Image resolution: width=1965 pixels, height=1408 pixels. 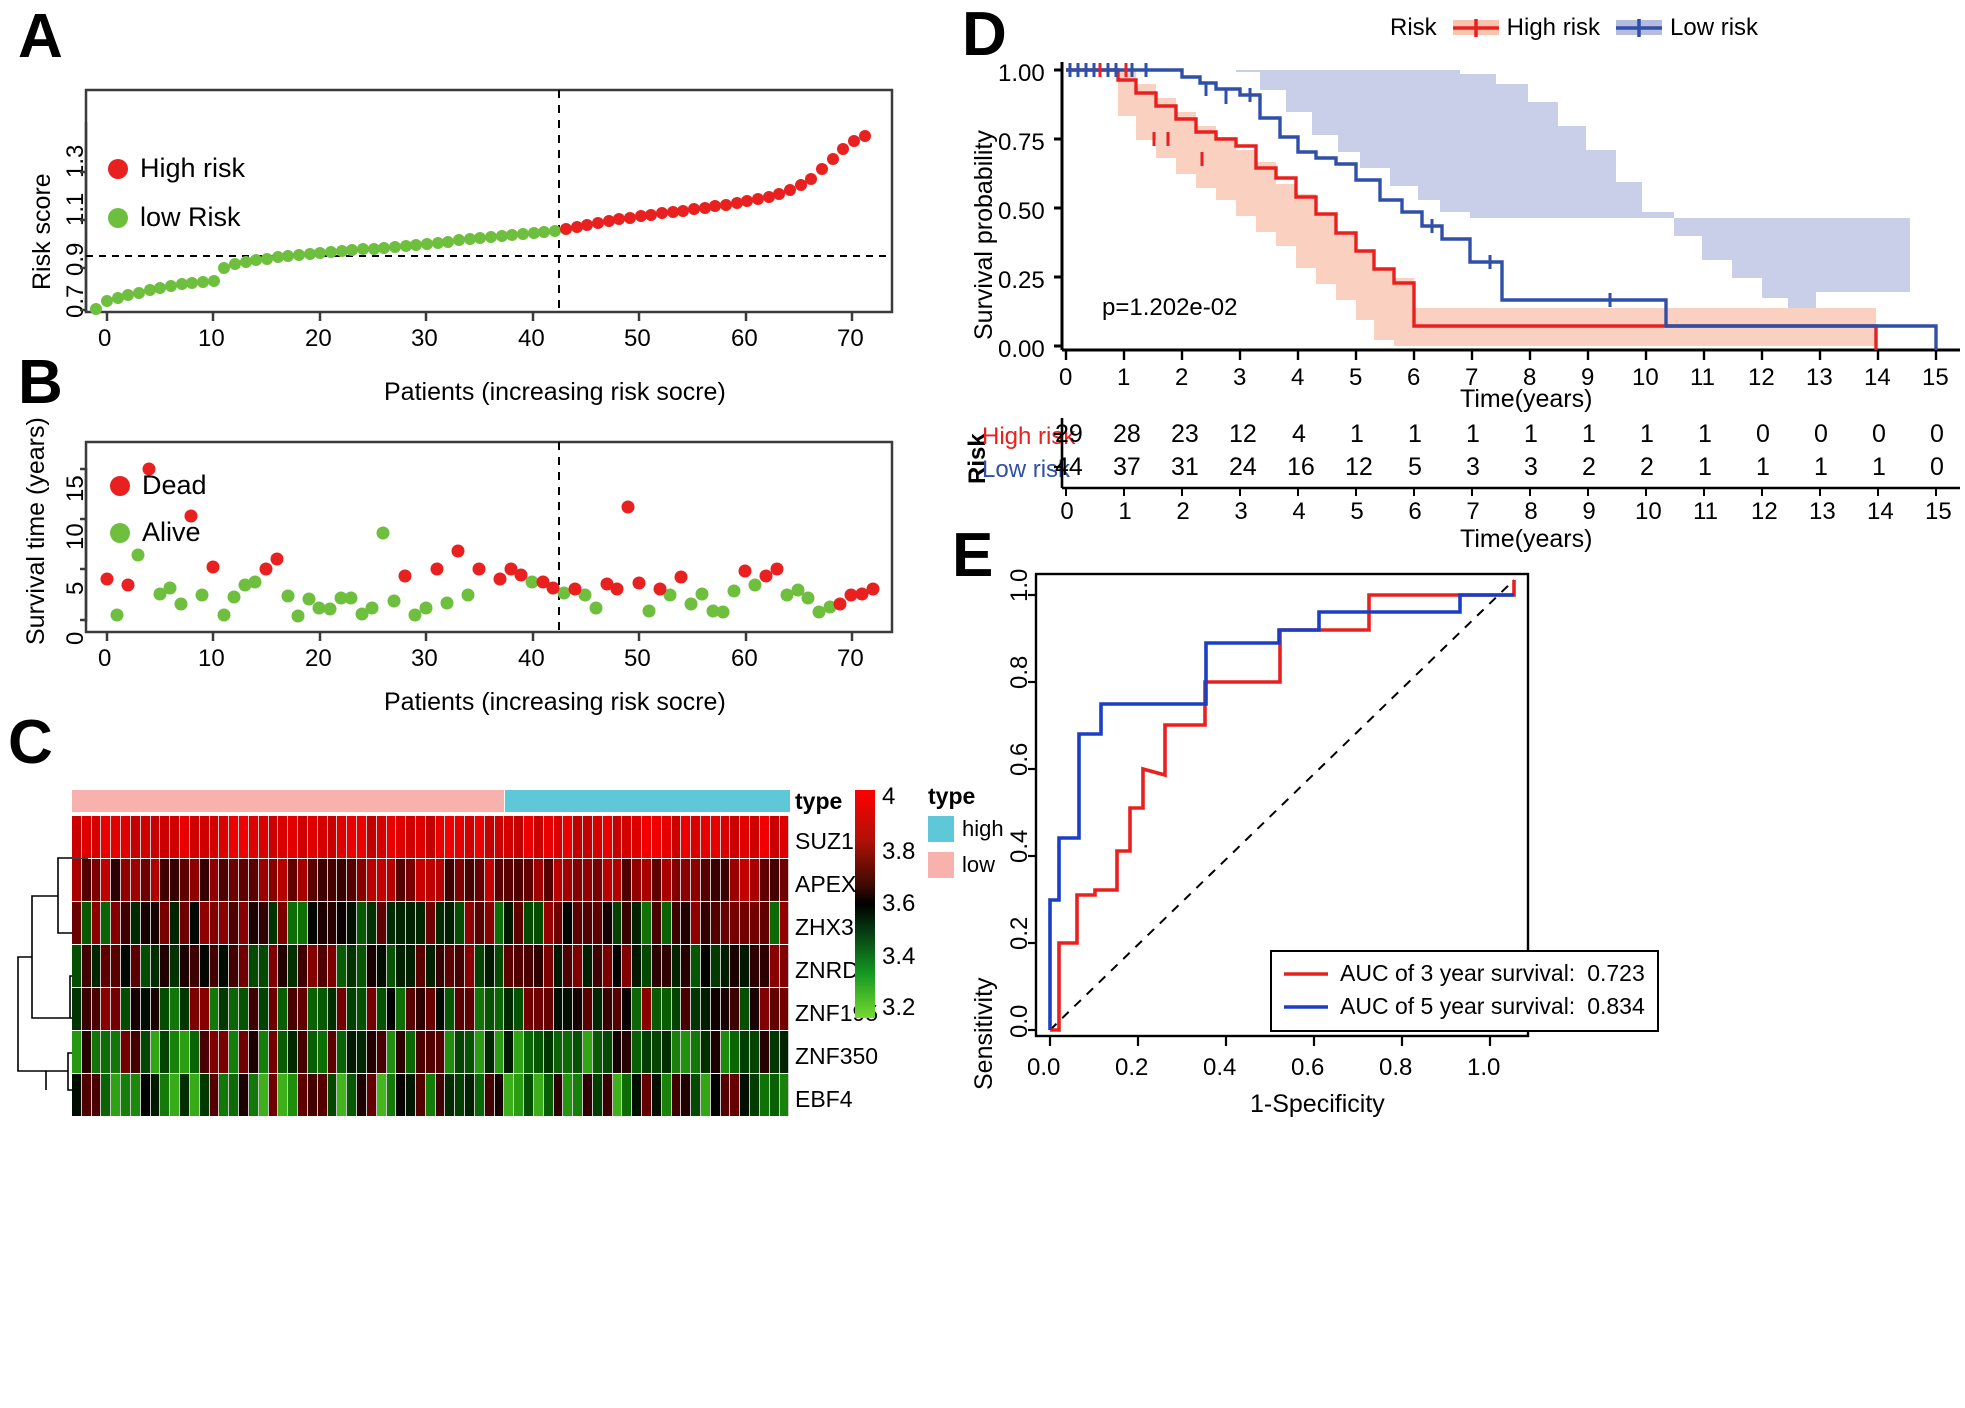 What do you see at coordinates (1526, 539) in the screenshot?
I see `risk-table-xlabel: Time(years)` at bounding box center [1526, 539].